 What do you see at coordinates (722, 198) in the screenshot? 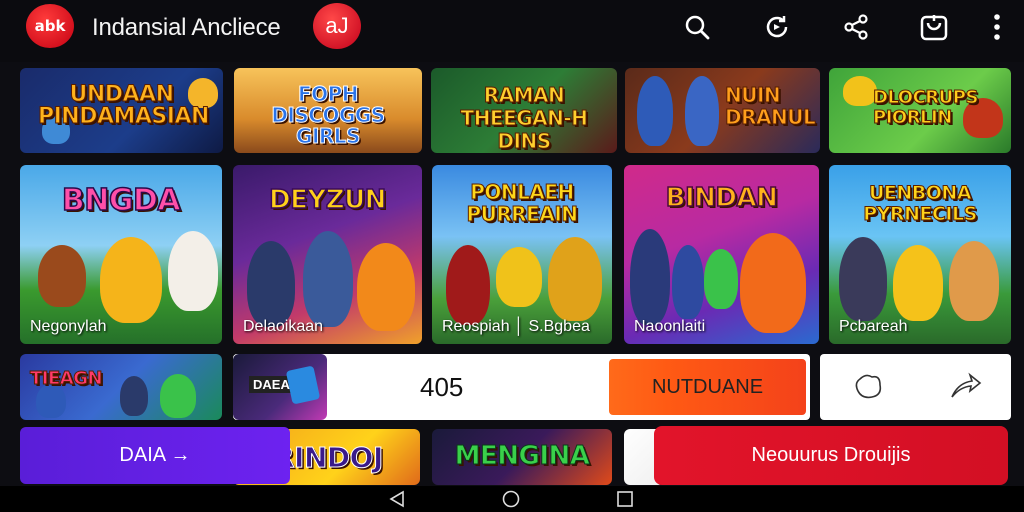
I see `tile-title: BINDAN` at bounding box center [722, 198].